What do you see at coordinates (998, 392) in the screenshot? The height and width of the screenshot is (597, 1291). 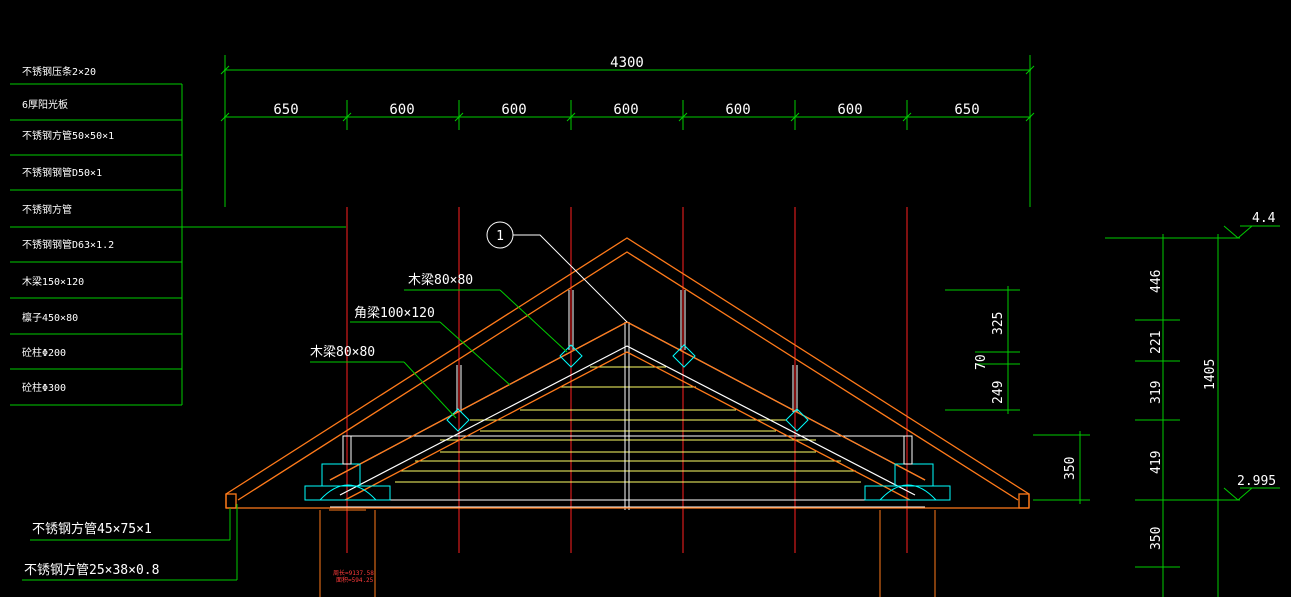 I see `dimension-249: 249` at bounding box center [998, 392].